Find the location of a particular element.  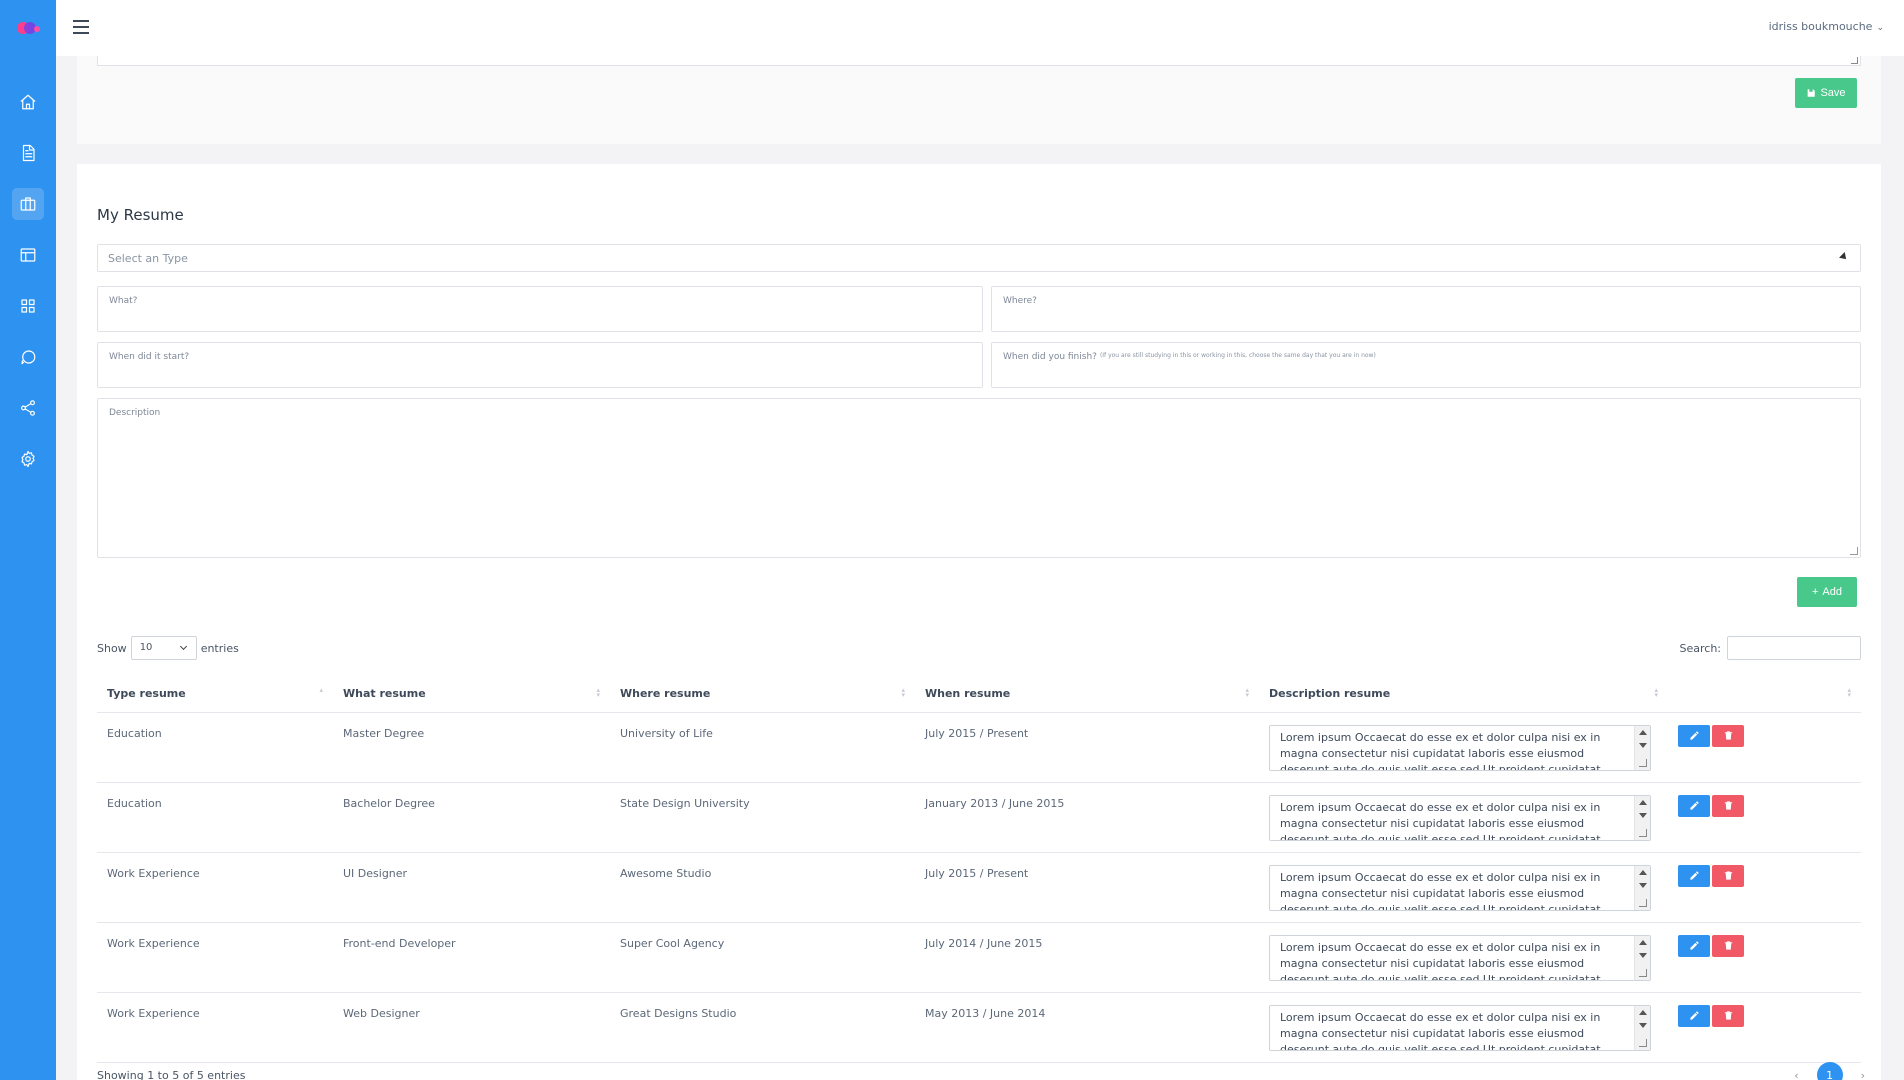

next-page-button: › is located at coordinates (1863, 1074).